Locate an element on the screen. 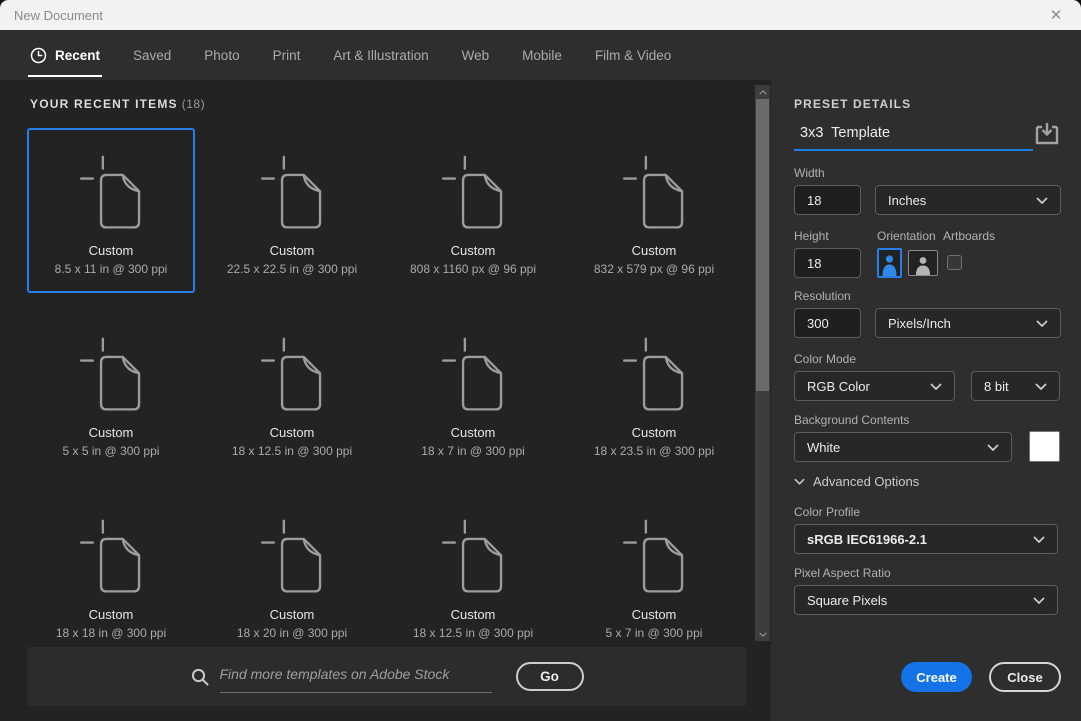 The height and width of the screenshot is (721, 1081). template-tile: Custom 832 x 579 px @ 96 ppi is located at coordinates (654, 210).